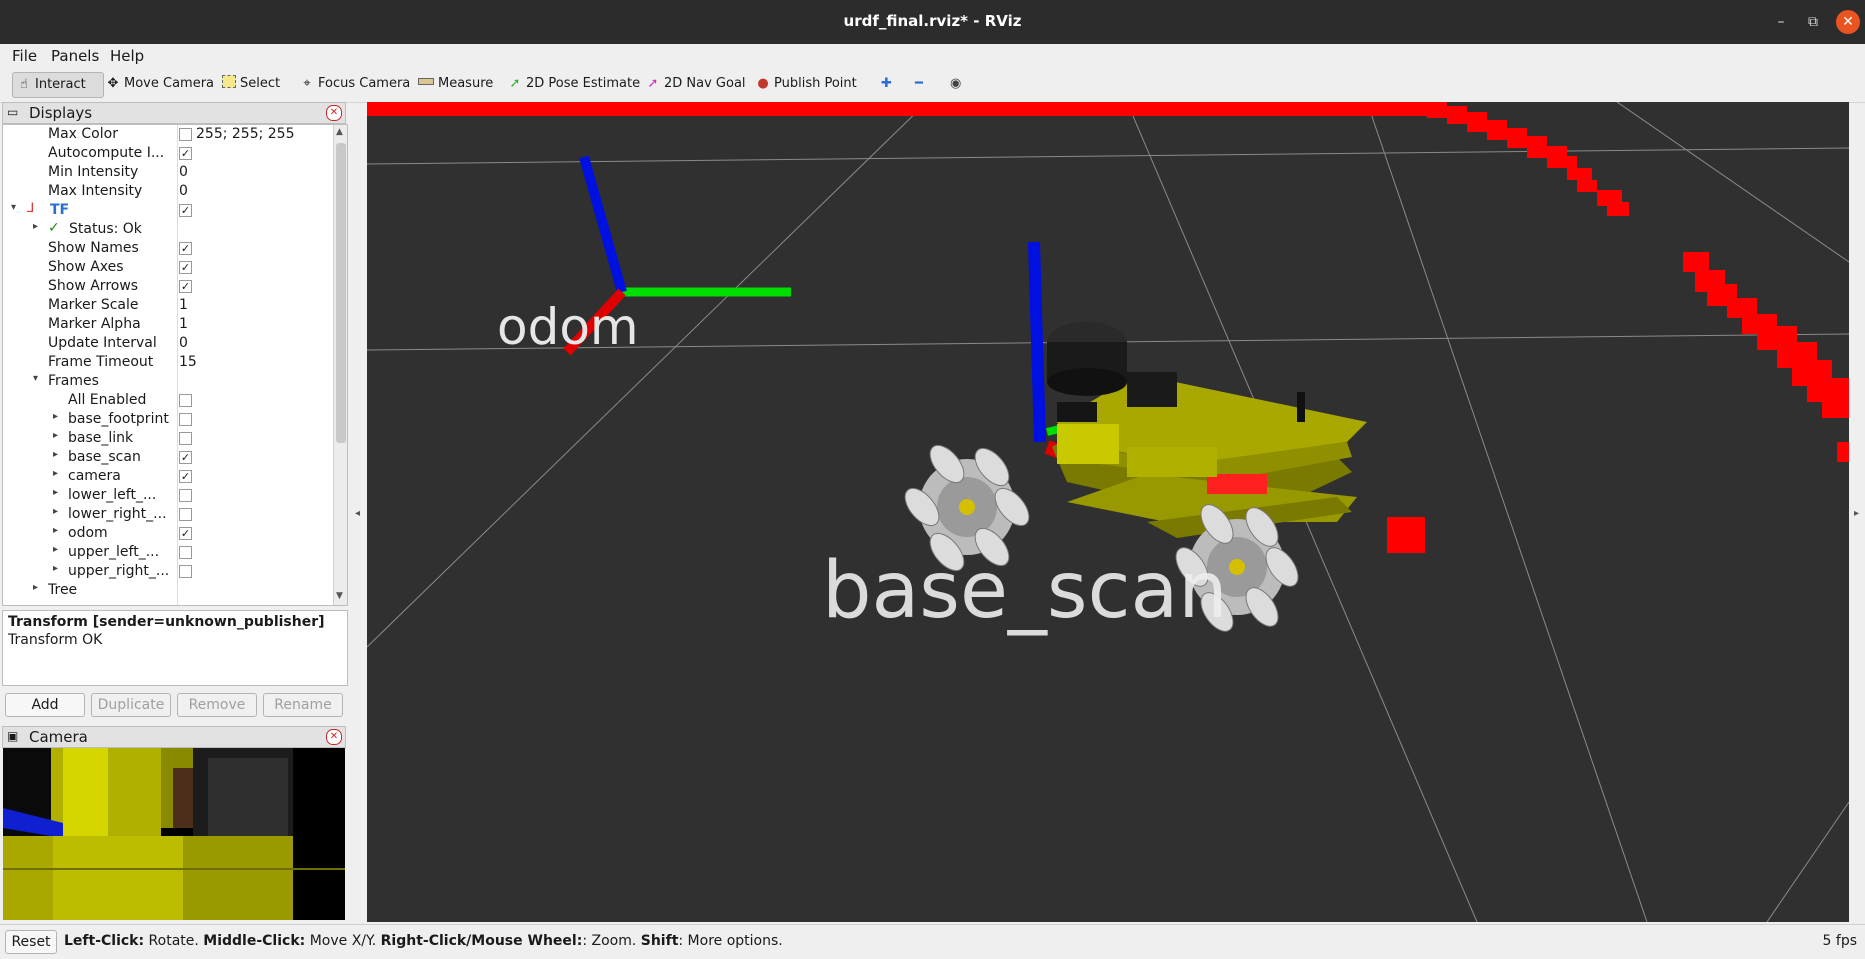  I want to click on displays-scrollbar: ▲ ▼, so click(340, 365).